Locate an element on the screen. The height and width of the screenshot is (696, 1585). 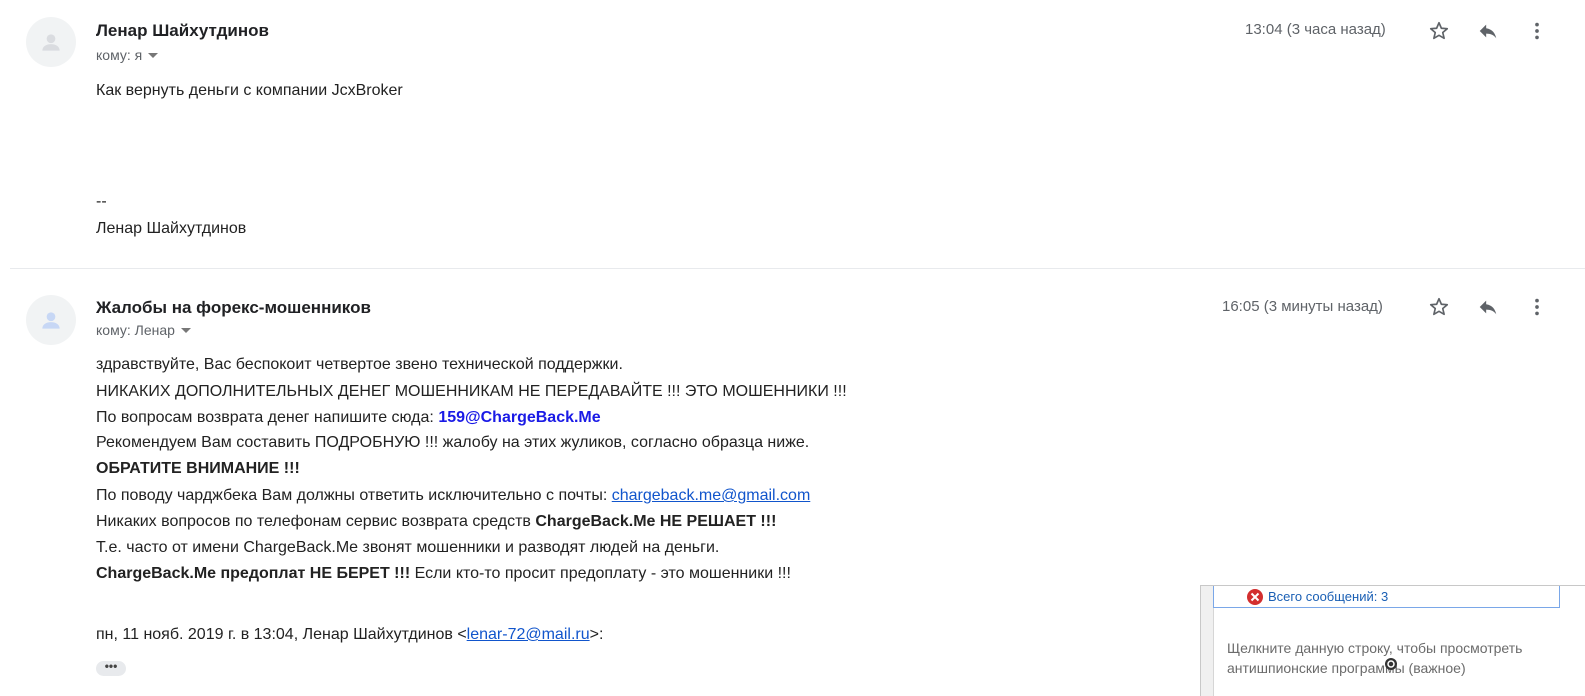
popup-header-row: Всего сообщений: 3 is located at coordinates (1386, 597).